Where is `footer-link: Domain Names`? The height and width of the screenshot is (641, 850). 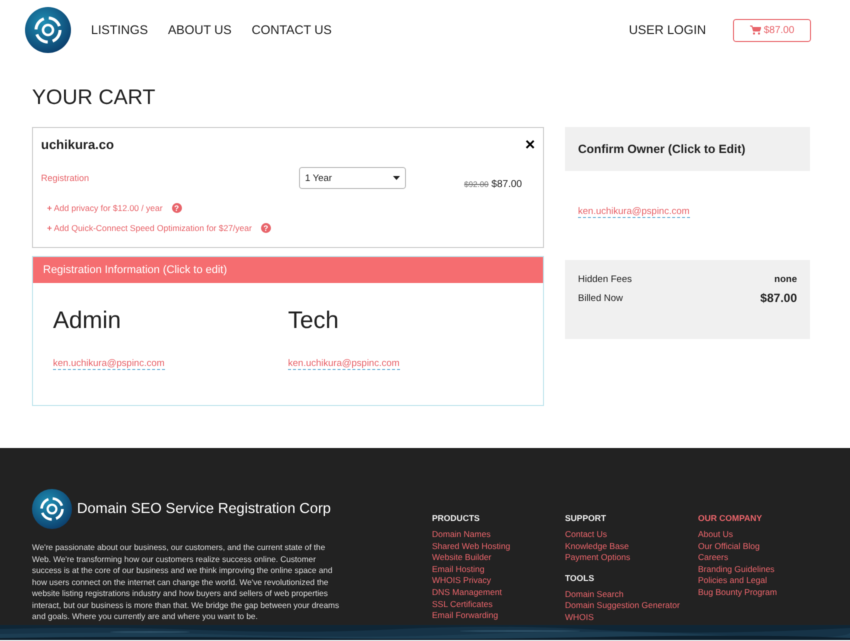
footer-link: Domain Names is located at coordinates (498, 535).